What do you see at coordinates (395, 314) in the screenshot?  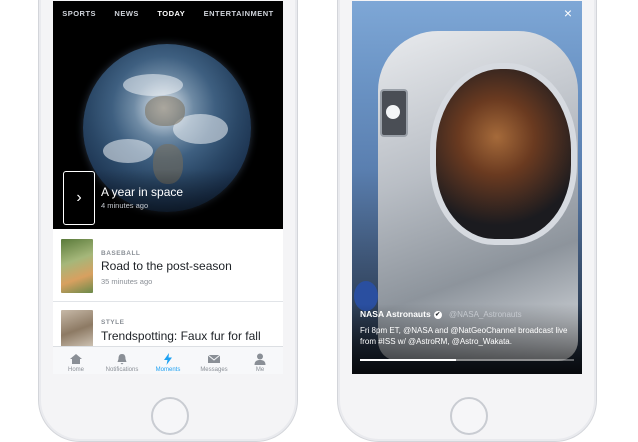 I see `author-name: NASA Astronauts` at bounding box center [395, 314].